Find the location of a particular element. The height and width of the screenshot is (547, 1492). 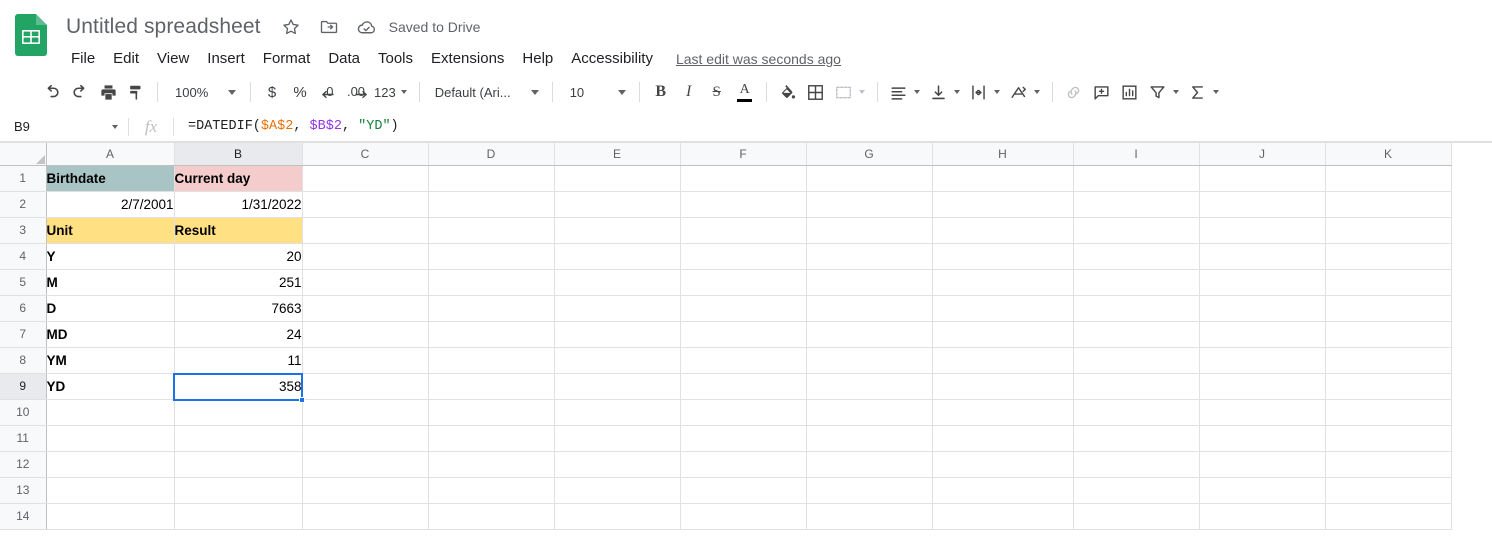

cell-J11 is located at coordinates (1262, 438).